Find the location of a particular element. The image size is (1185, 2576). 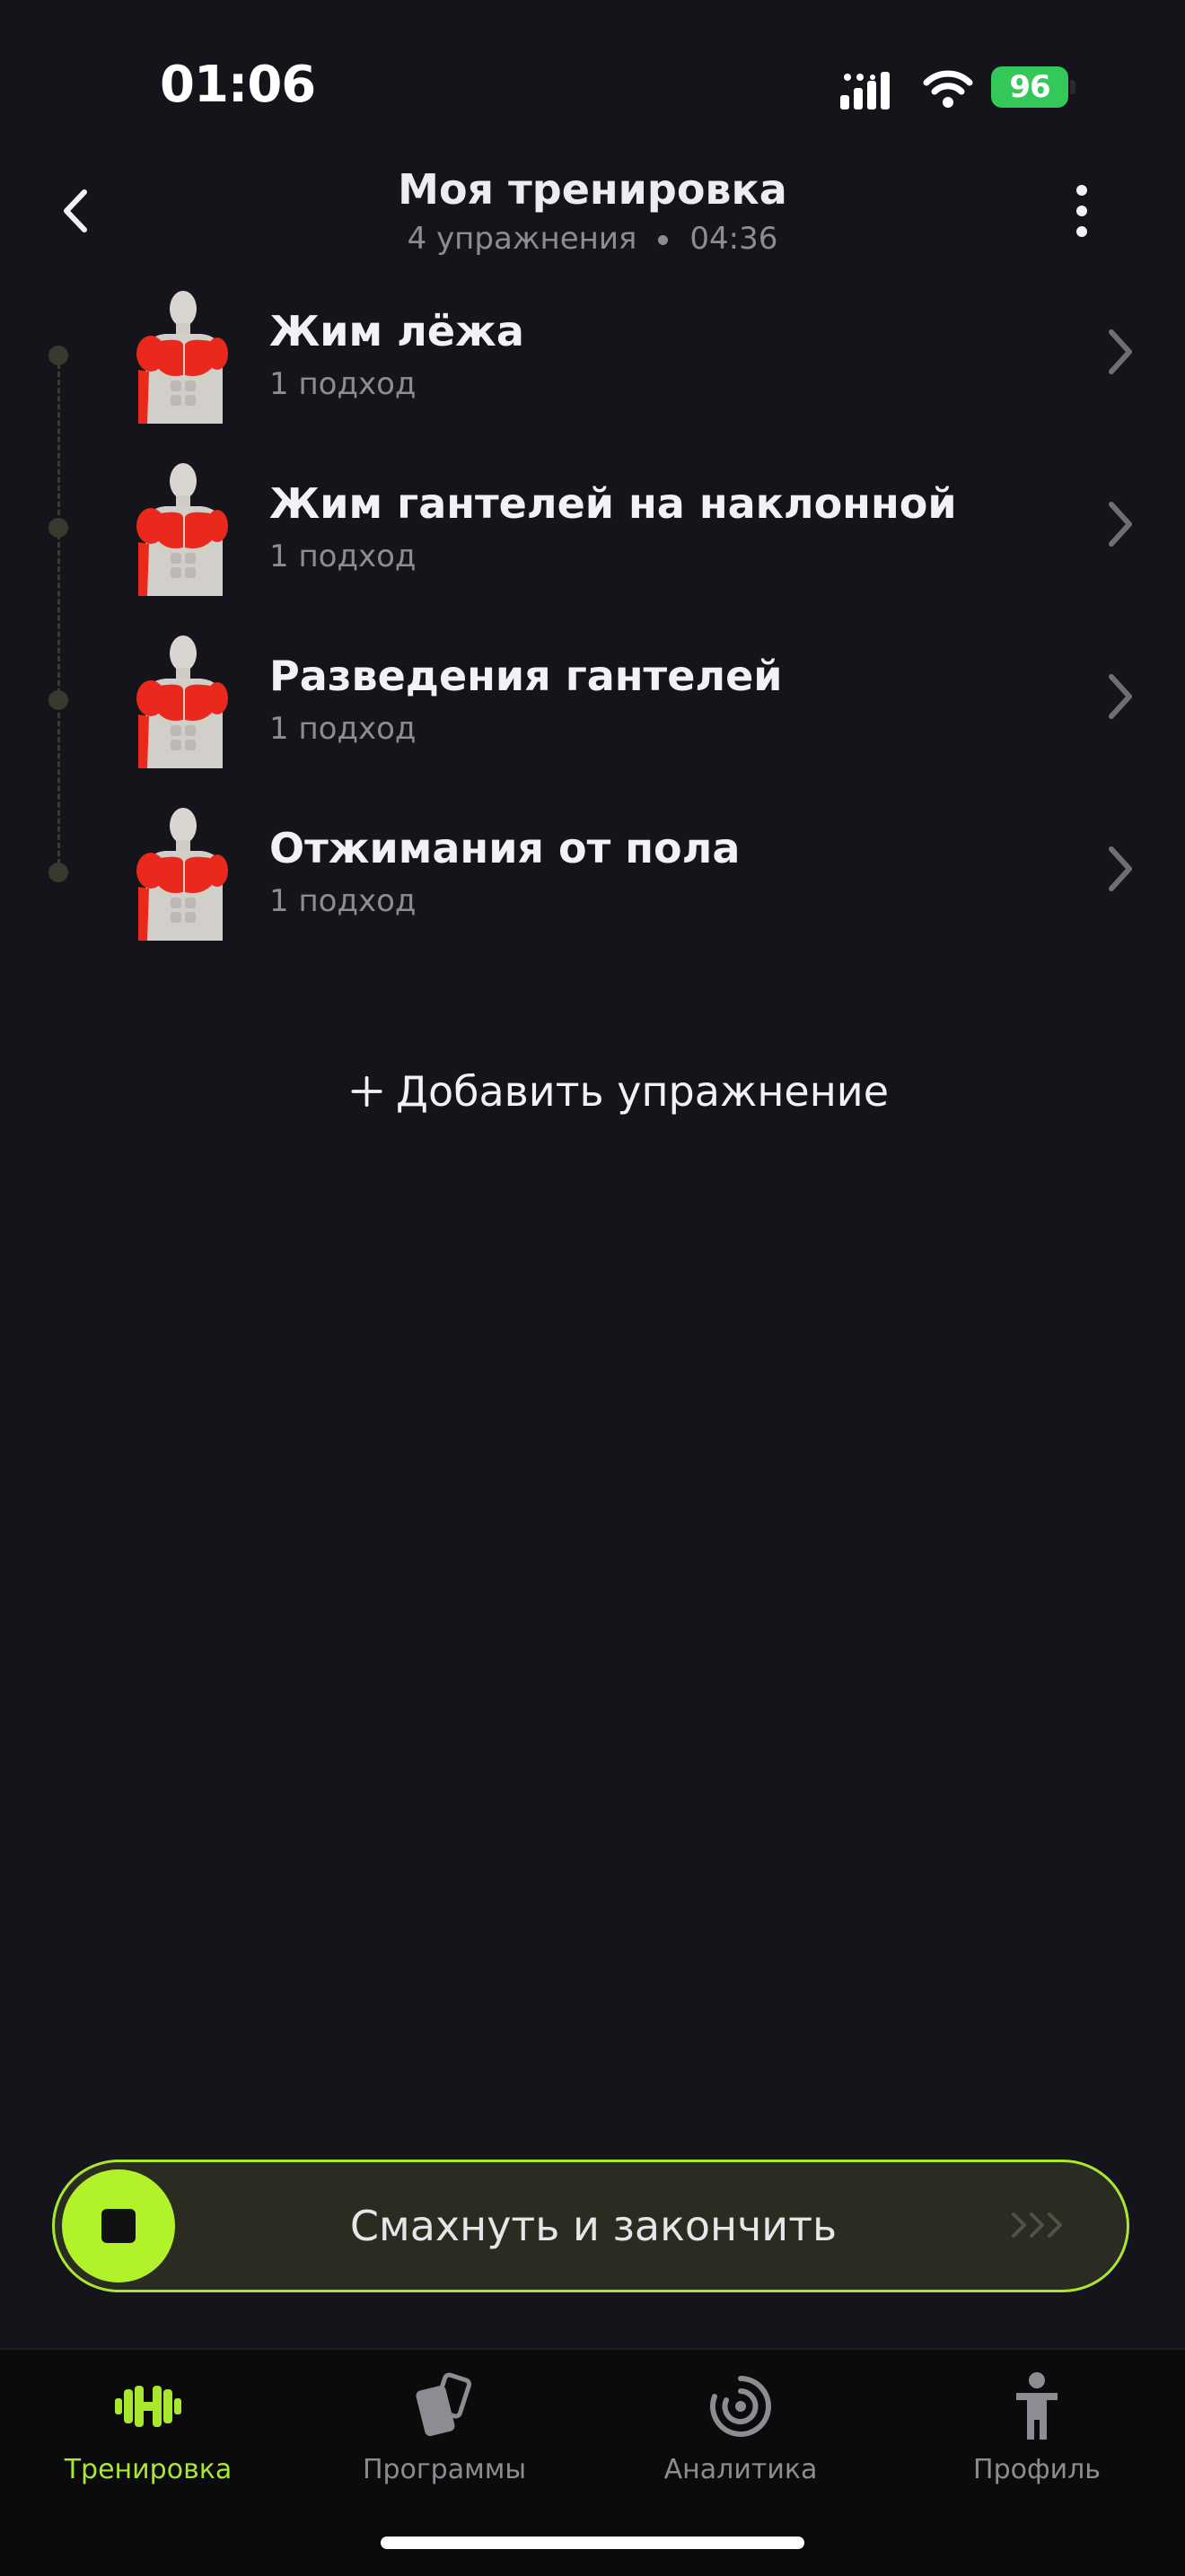

tab-label: Аналитика is located at coordinates (740, 2469).